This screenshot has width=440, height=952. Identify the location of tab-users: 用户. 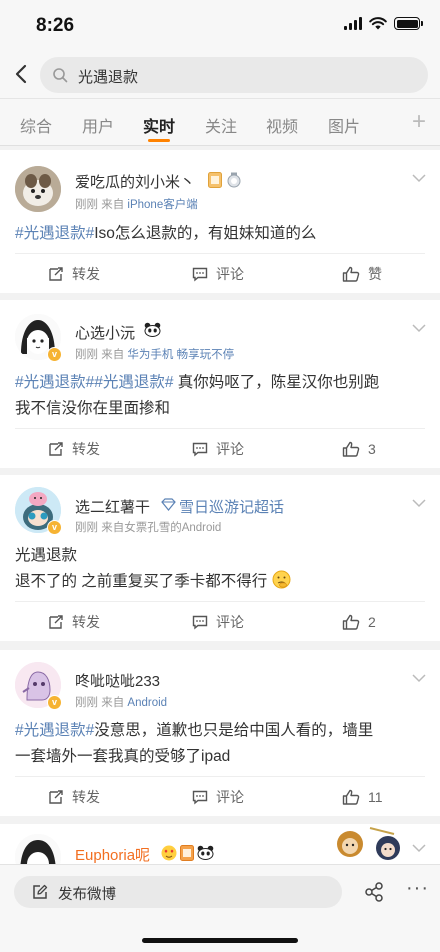
(98, 125).